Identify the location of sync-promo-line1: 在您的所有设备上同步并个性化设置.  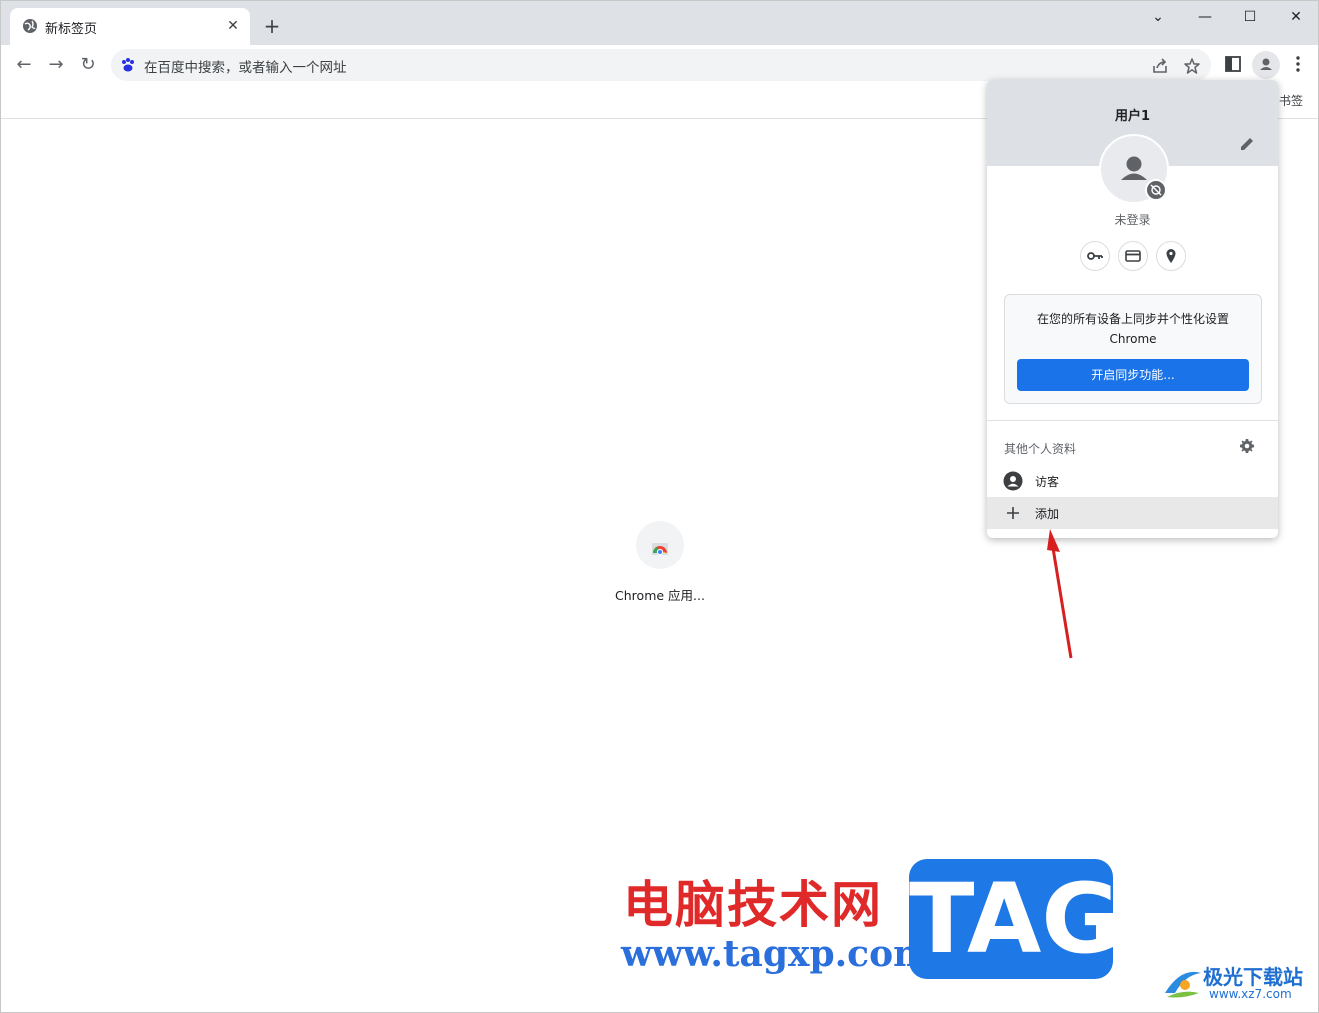
(1132, 319).